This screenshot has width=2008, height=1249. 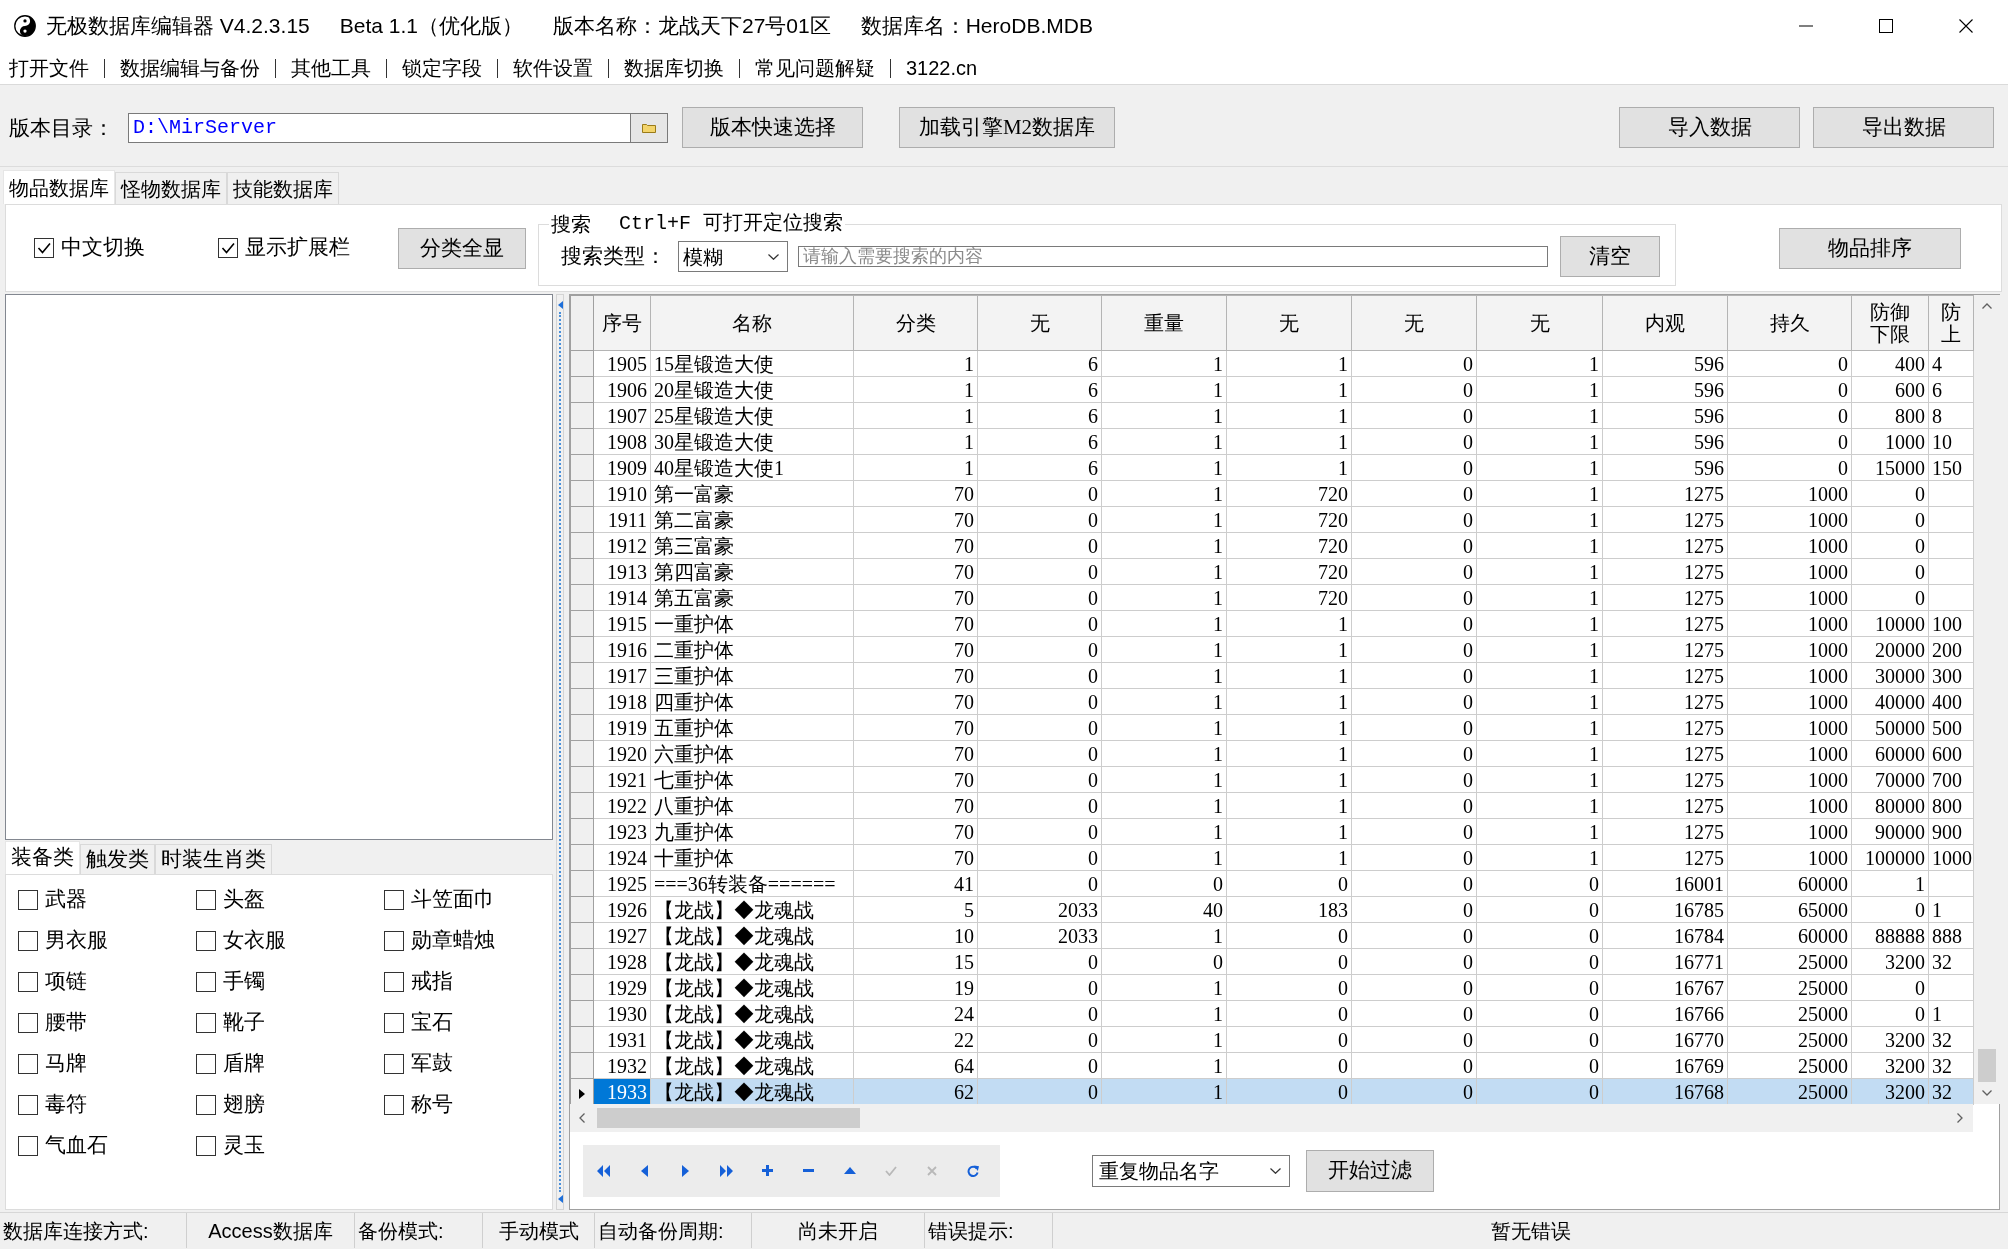 What do you see at coordinates (1272, 649) in the screenshot?
I see `table-row: 1916 二重护体 70 0 1 1 0 1 1275 1000 20000 200` at bounding box center [1272, 649].